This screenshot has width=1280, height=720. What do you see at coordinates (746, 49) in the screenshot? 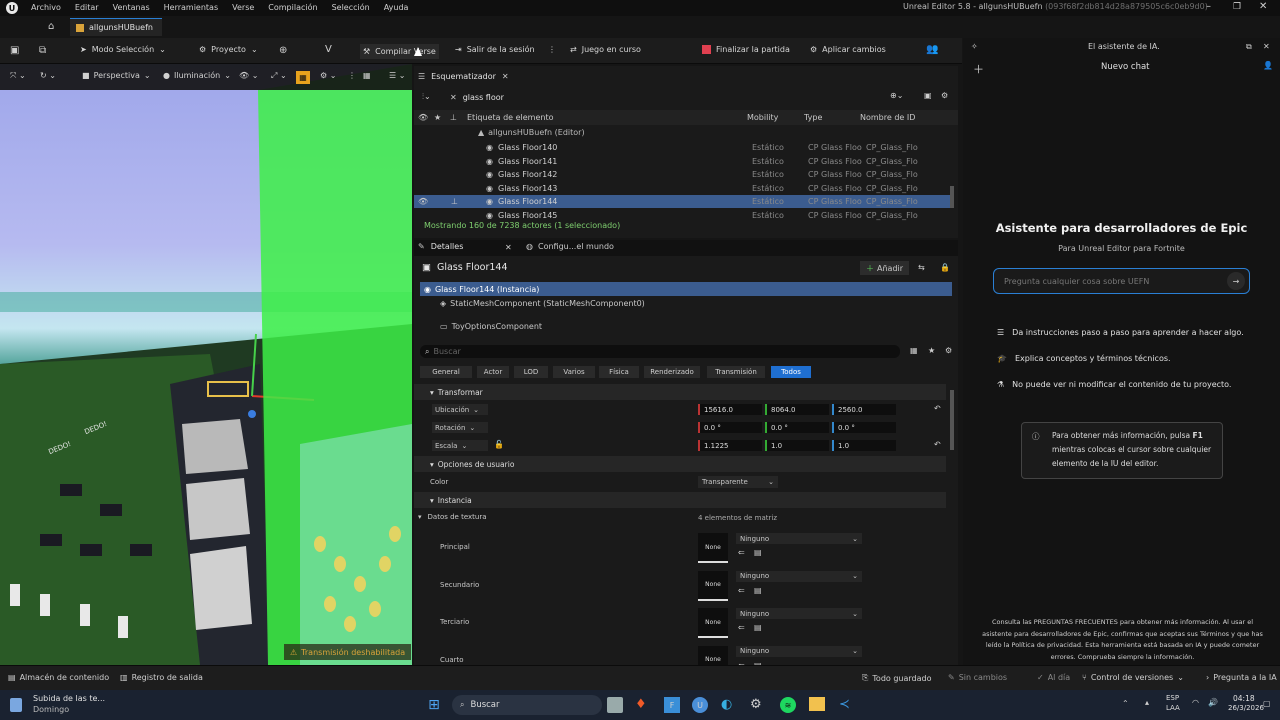
I see `end-game-button: Finalizar la partida` at bounding box center [746, 49].